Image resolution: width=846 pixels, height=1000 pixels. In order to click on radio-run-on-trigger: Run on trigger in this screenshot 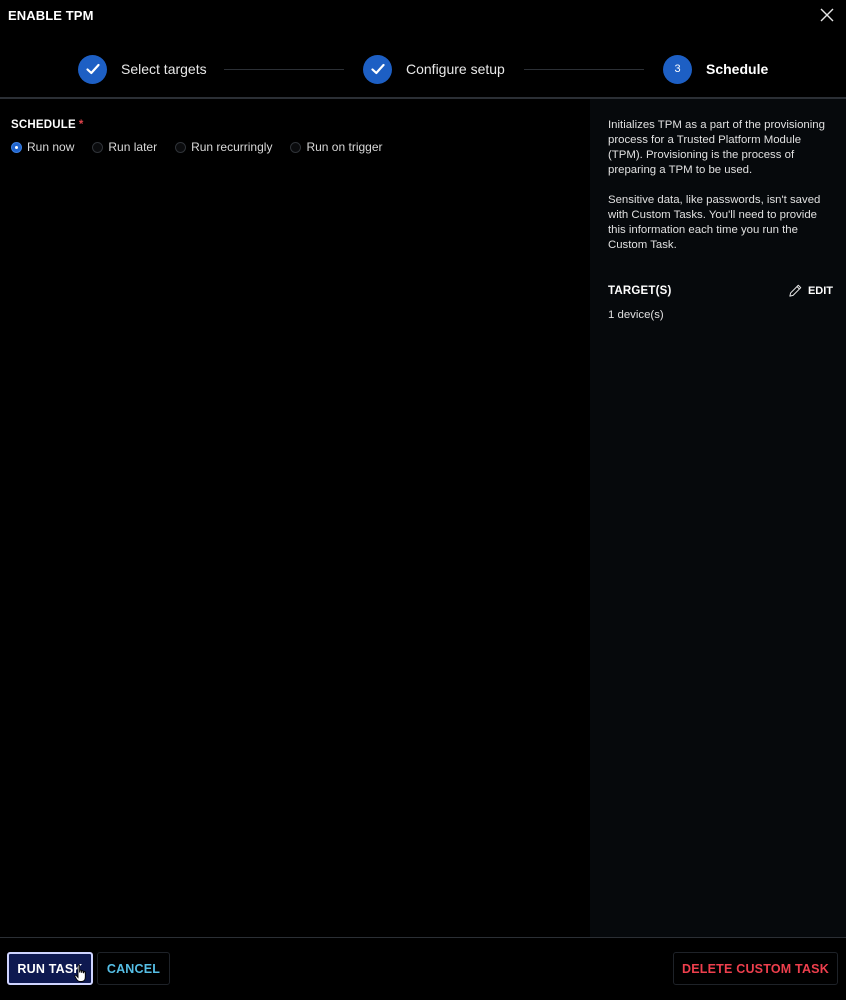, I will do `click(336, 147)`.